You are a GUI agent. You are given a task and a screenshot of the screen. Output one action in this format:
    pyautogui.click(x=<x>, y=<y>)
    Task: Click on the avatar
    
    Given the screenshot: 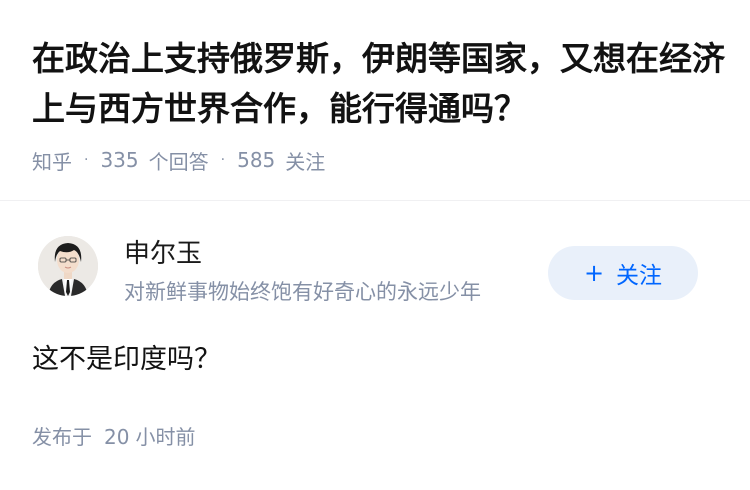 What is the action you would take?
    pyautogui.click(x=68, y=266)
    